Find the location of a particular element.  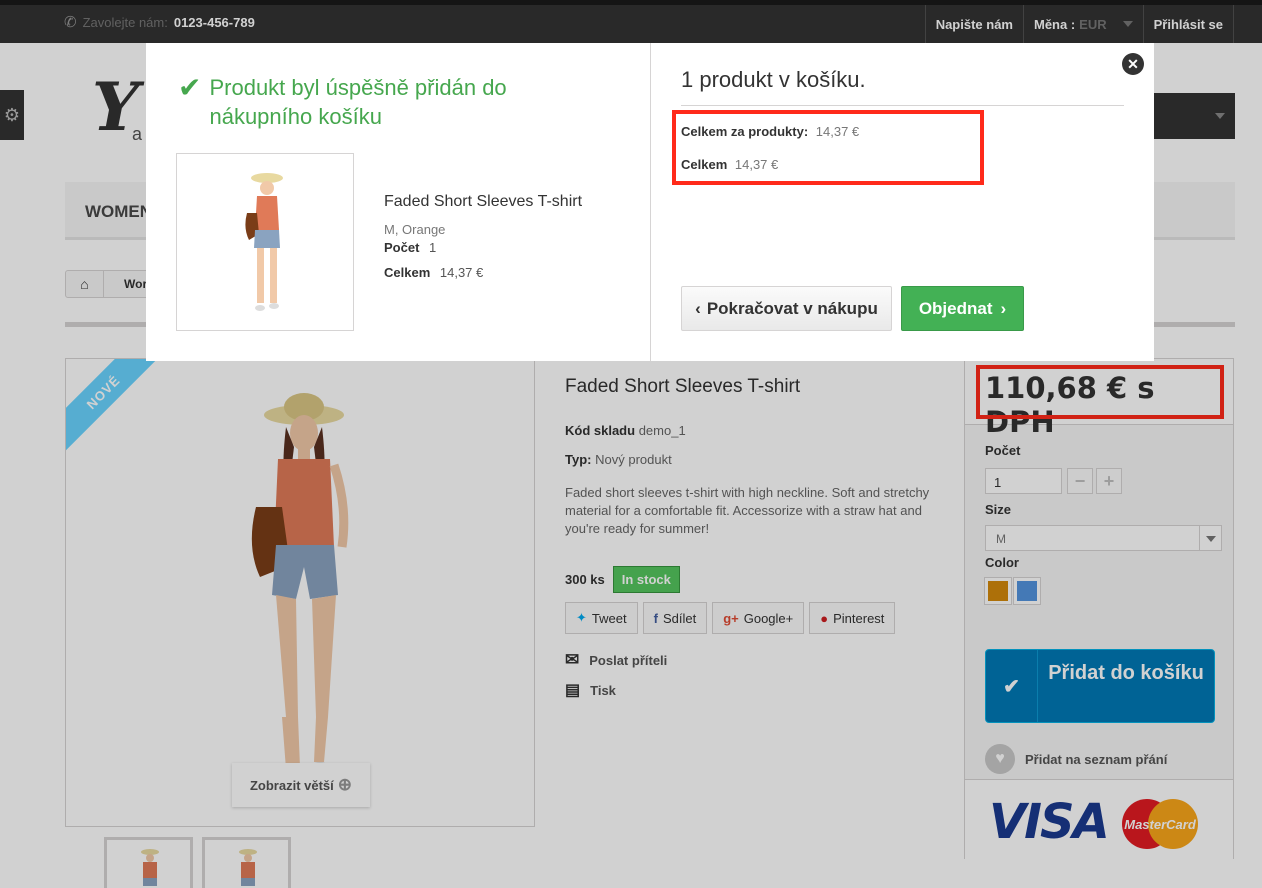

modal-quantity-label: Počet is located at coordinates (402, 247).